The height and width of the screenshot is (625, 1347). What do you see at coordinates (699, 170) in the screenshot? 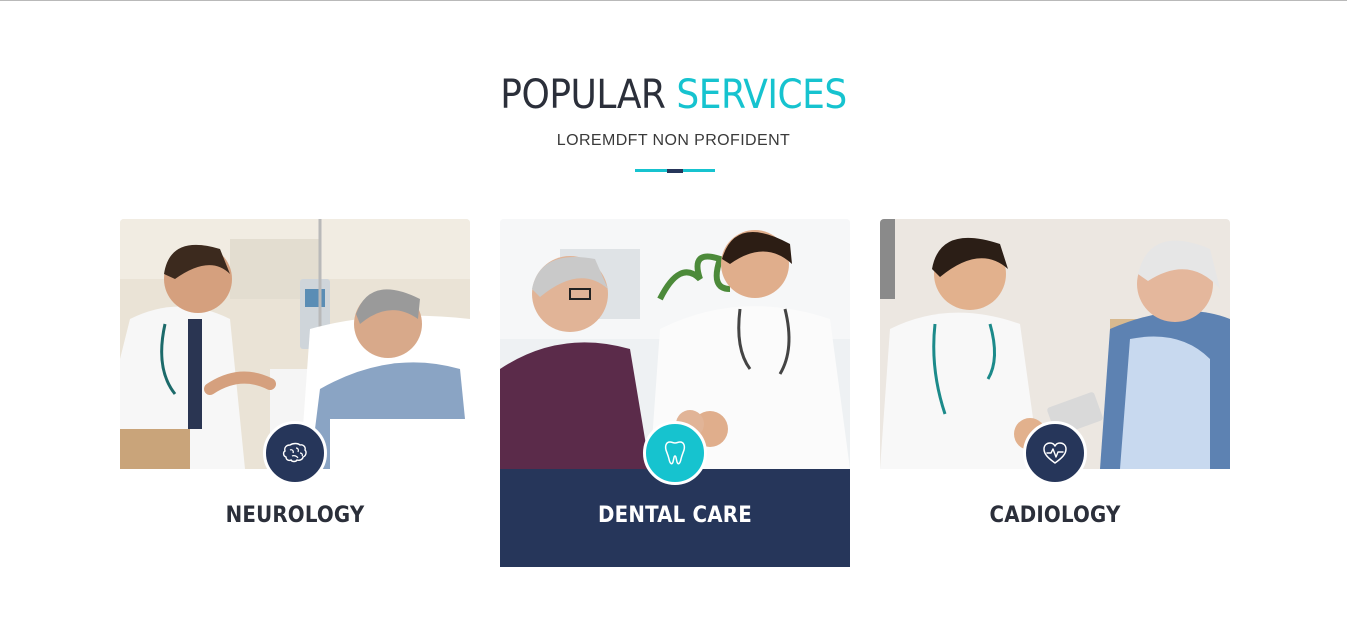
I see `divider-right` at bounding box center [699, 170].